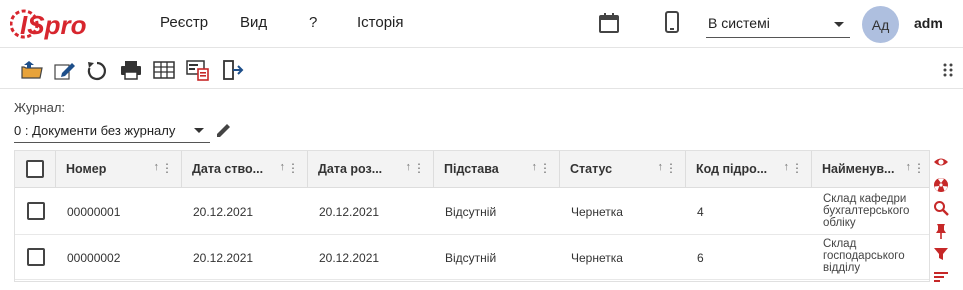  I want to click on refresh-icon, so click(97, 70).